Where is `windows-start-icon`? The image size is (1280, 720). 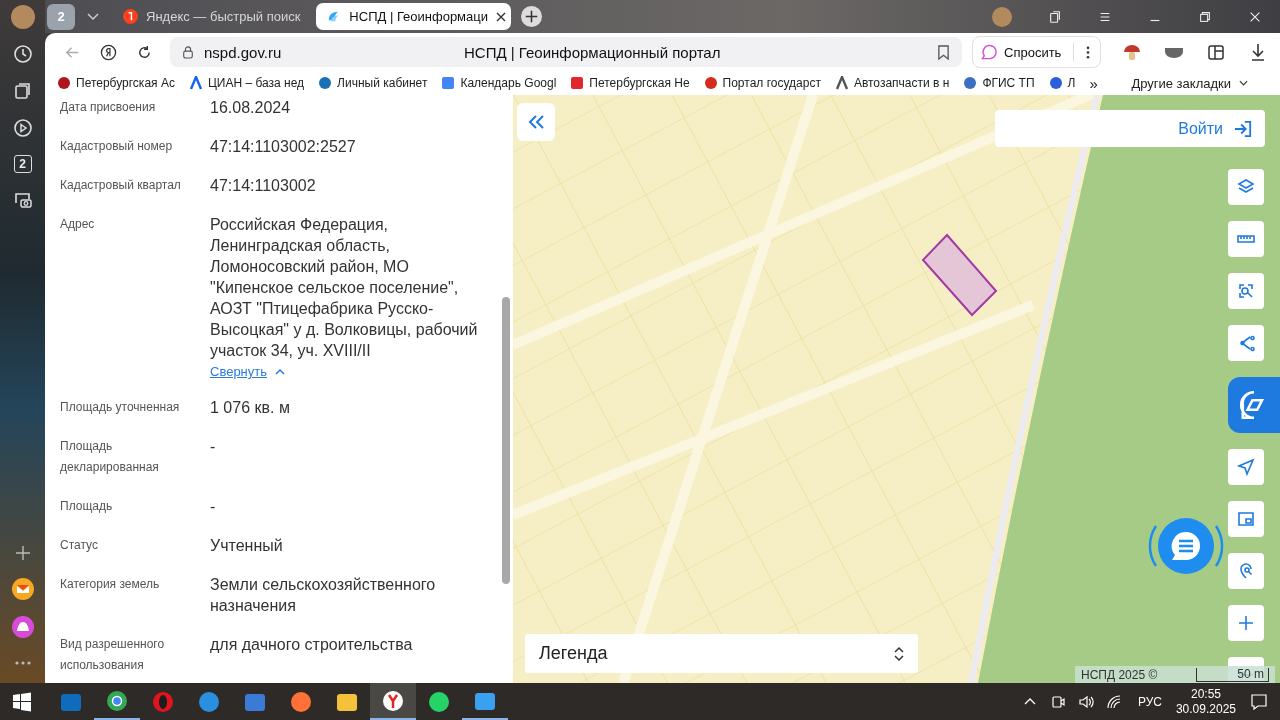
windows-start-icon is located at coordinates (22, 701).